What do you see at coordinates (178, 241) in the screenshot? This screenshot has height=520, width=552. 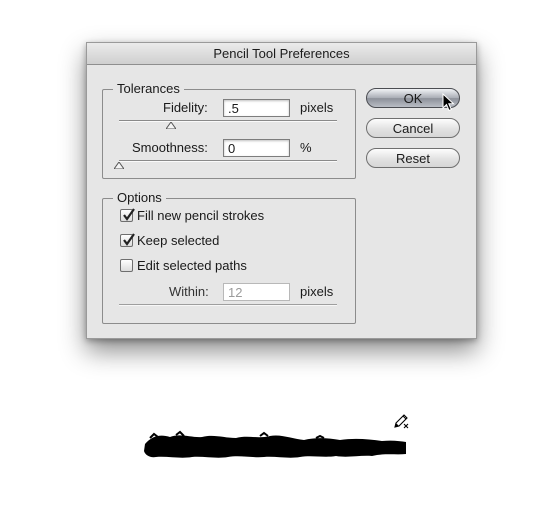 I see `keep-selected-label: Keep selected` at bounding box center [178, 241].